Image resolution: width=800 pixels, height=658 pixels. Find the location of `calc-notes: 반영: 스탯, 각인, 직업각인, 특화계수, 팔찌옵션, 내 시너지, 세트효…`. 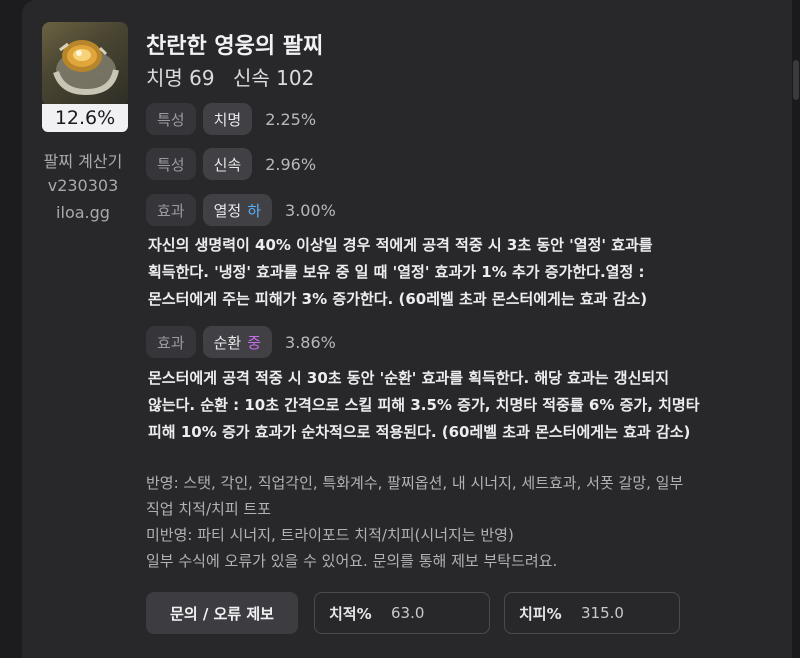

calc-notes: 반영: 스탯, 각인, 직업각인, 특화계수, 팔찌옵션, 내 시너지, 세트효… is located at coordinates (456, 522).